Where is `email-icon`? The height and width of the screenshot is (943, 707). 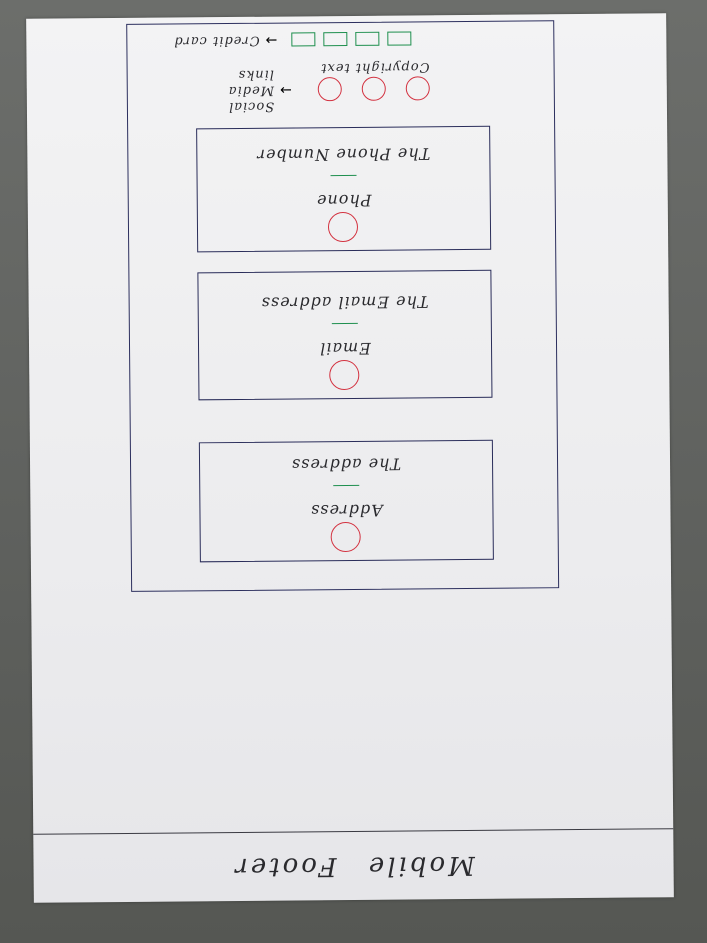 email-icon is located at coordinates (344, 375).